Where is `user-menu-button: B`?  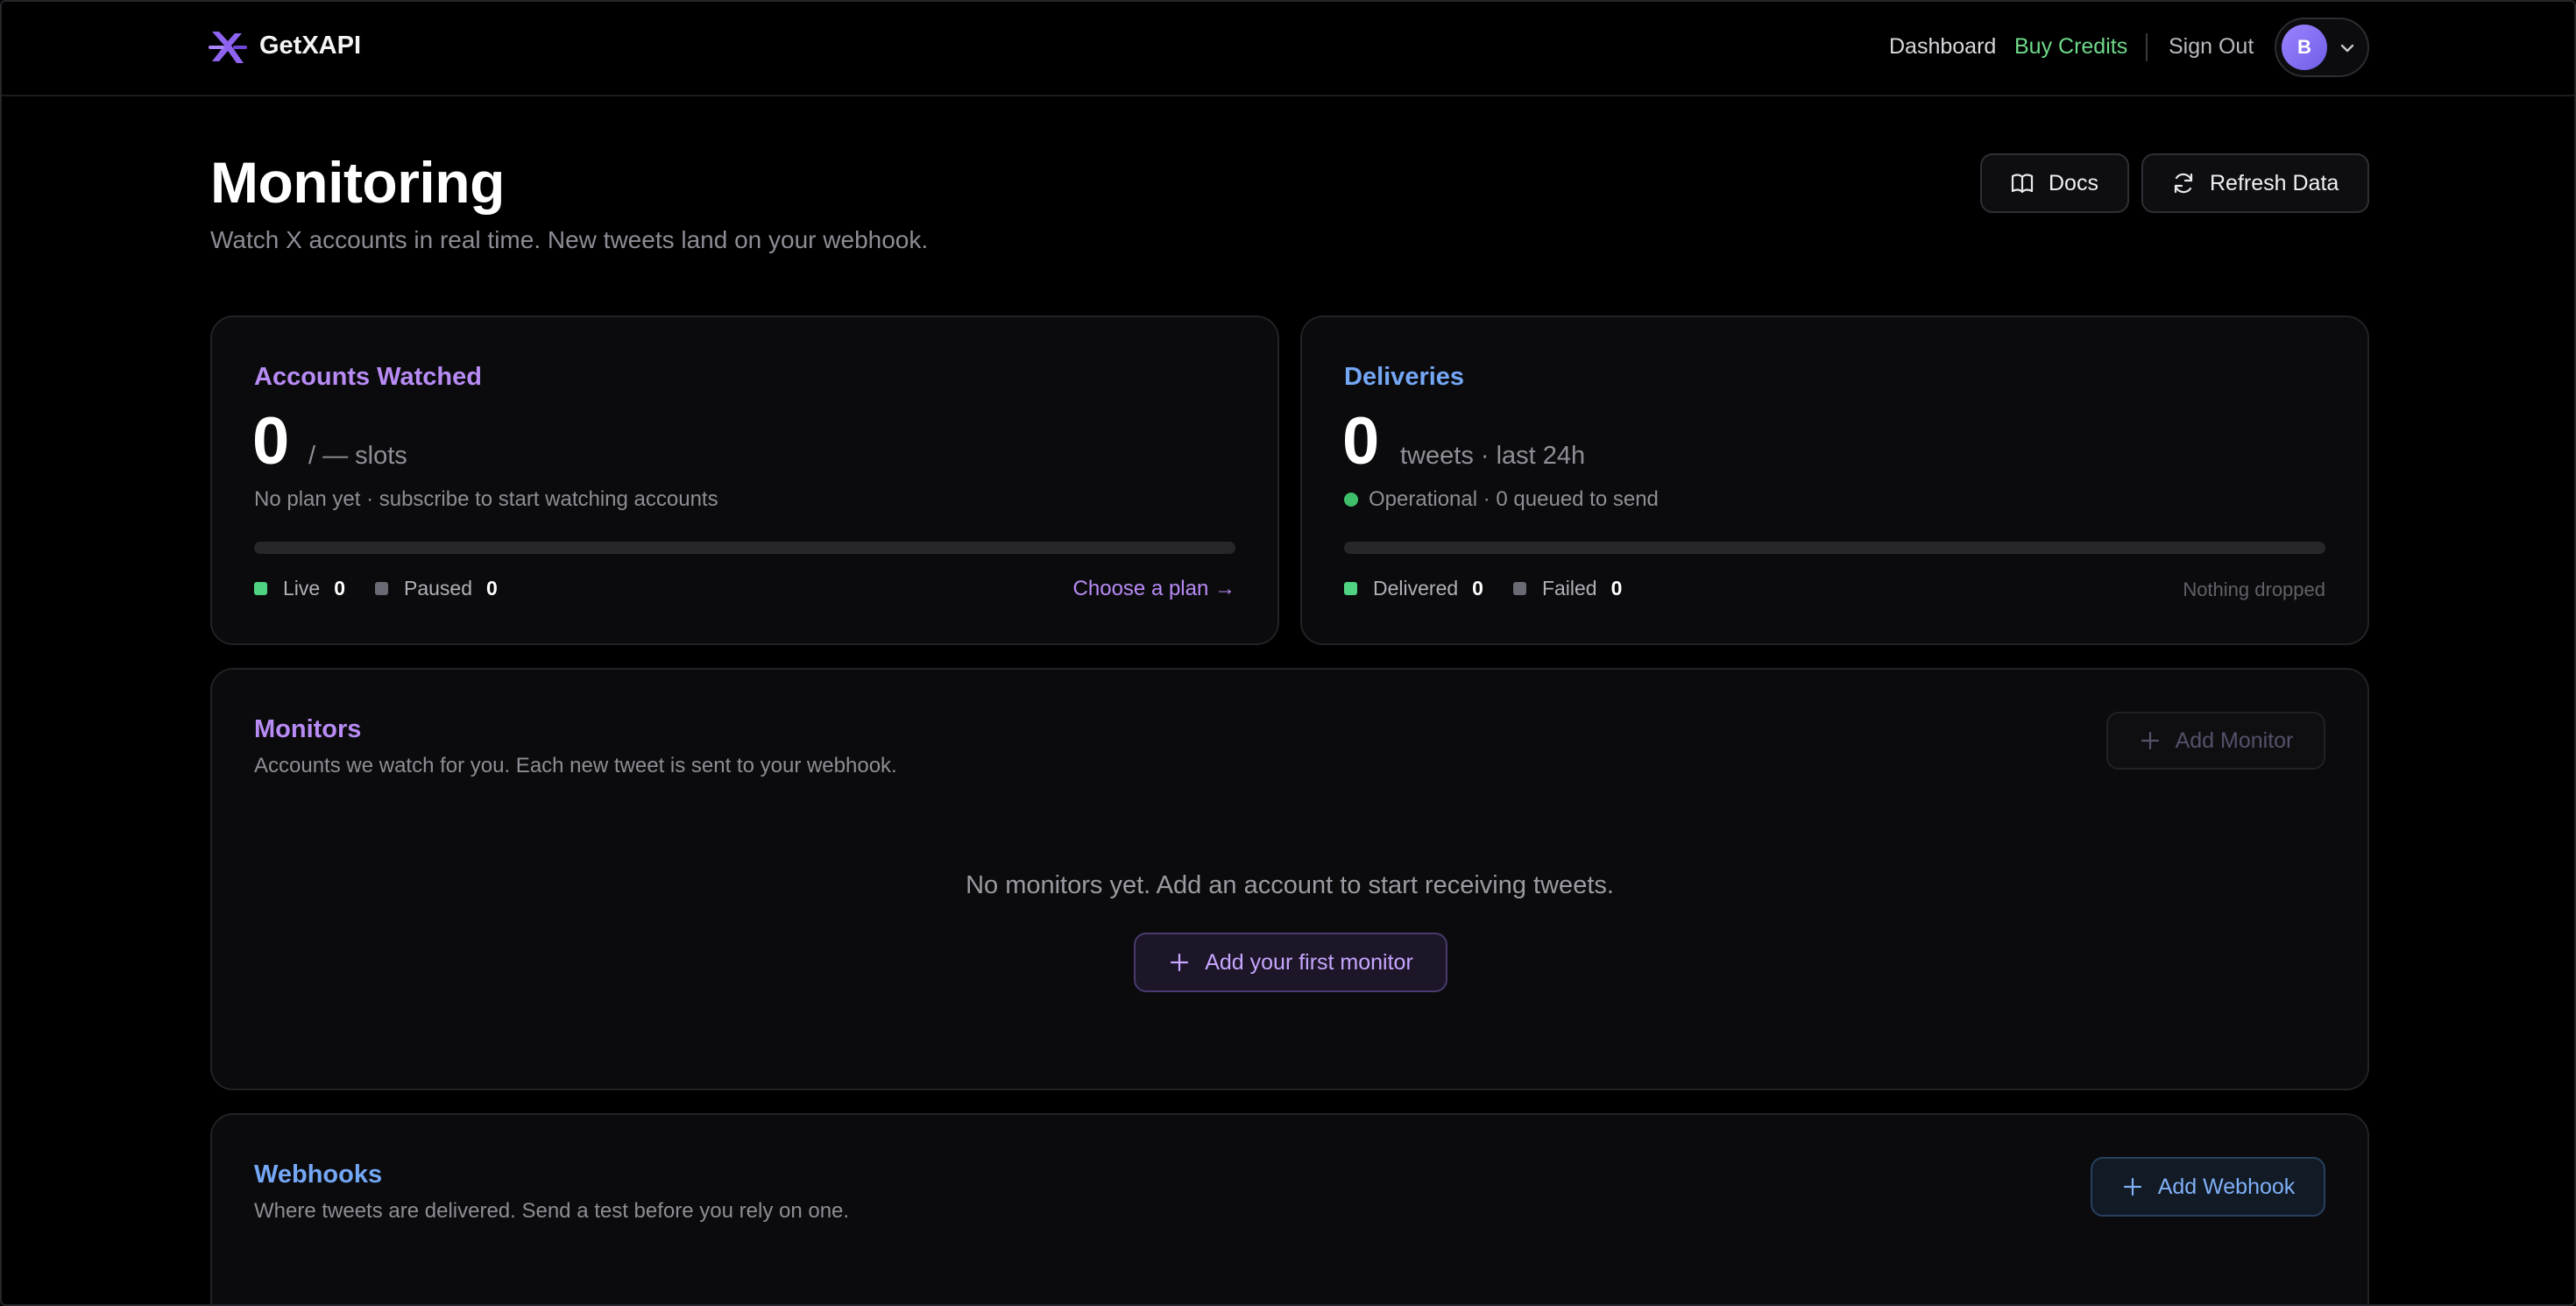
user-menu-button: B is located at coordinates (2322, 47).